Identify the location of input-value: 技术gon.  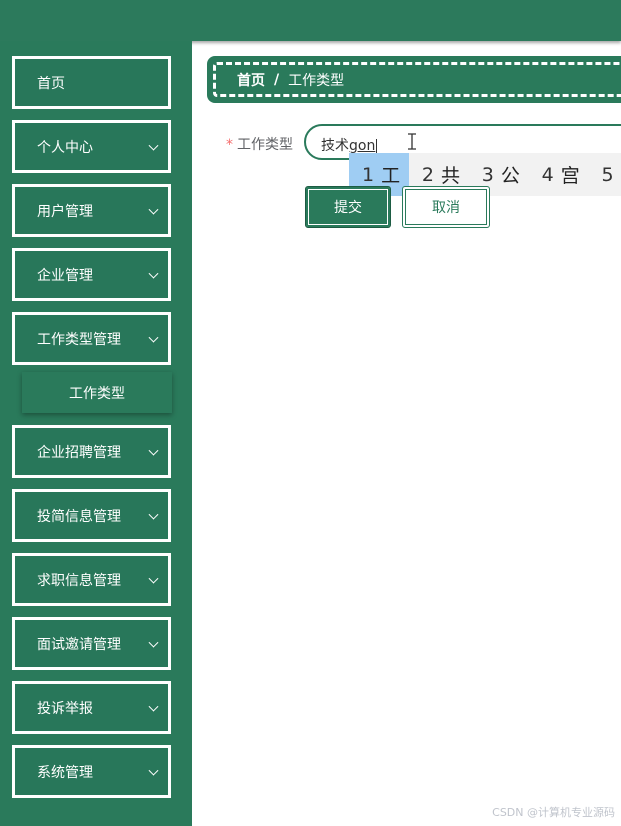
(349, 145).